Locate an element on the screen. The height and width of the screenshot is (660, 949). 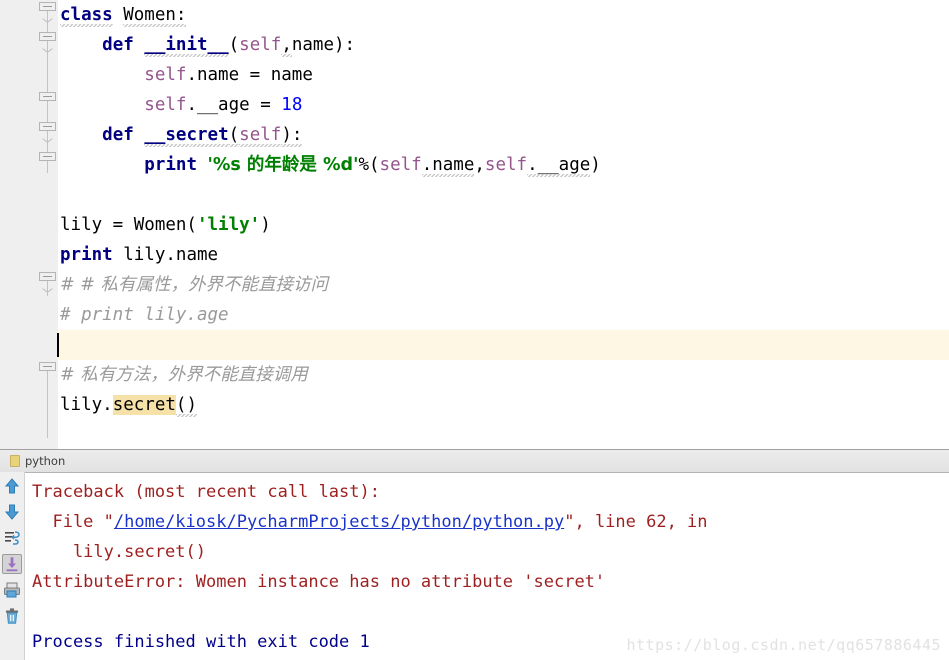
code-token: __init__ is located at coordinates (186, 45).